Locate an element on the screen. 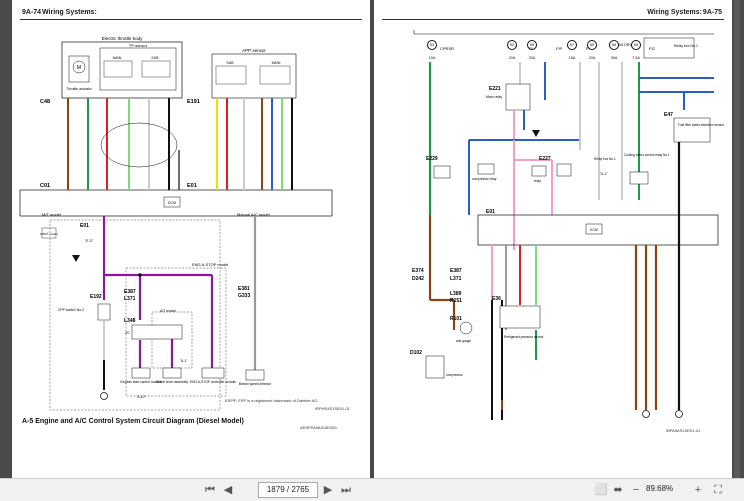  svg-text: E229 is located at coordinates (432, 159).